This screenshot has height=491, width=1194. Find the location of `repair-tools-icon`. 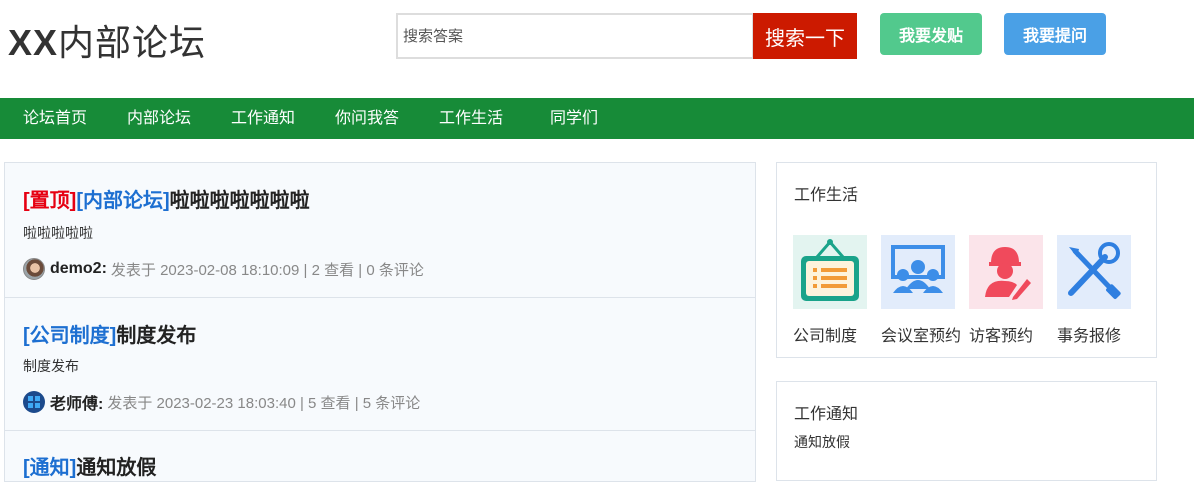

repair-tools-icon is located at coordinates (1094, 272).